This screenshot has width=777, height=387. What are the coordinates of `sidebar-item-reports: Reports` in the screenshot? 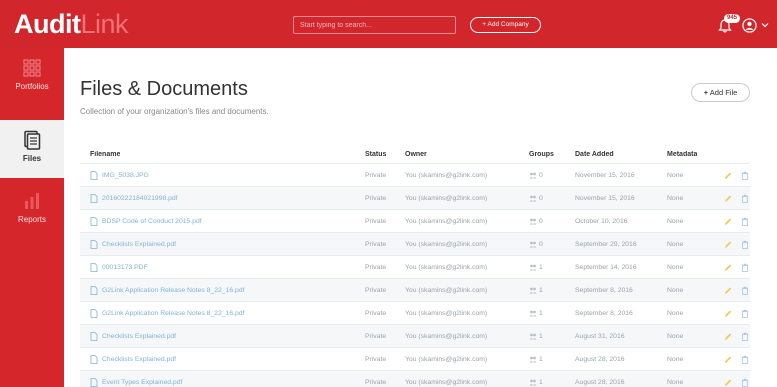 It's located at (32, 210).